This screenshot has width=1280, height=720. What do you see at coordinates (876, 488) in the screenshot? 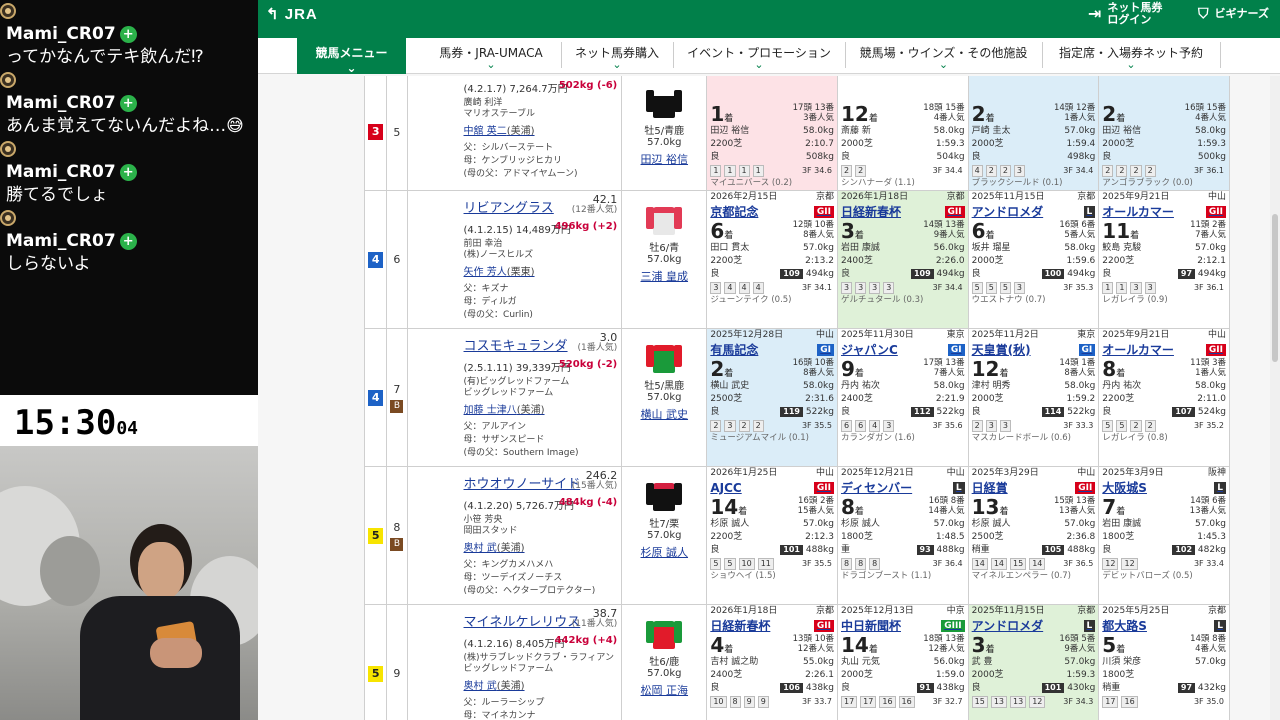
I see `race-name: ディセンバー` at bounding box center [876, 488].